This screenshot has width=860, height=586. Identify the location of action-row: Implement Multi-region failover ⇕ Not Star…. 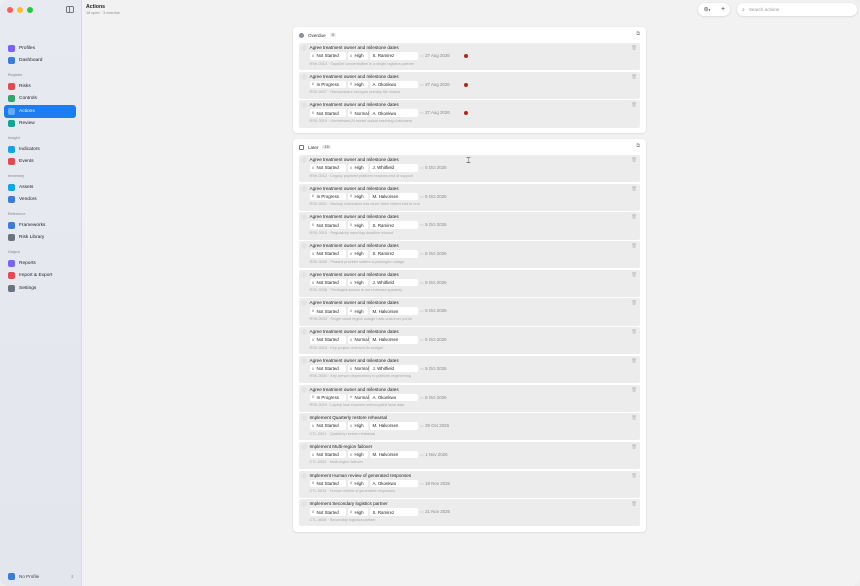
(469, 455).